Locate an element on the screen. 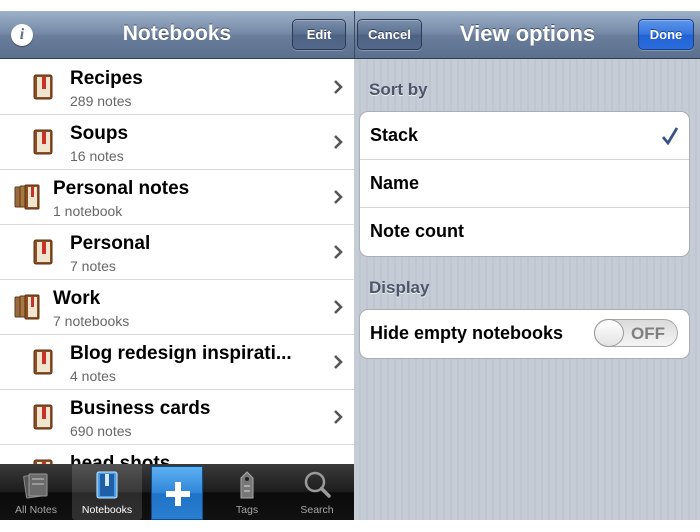 The width and height of the screenshot is (700, 532). tag-icon is located at coordinates (247, 485).